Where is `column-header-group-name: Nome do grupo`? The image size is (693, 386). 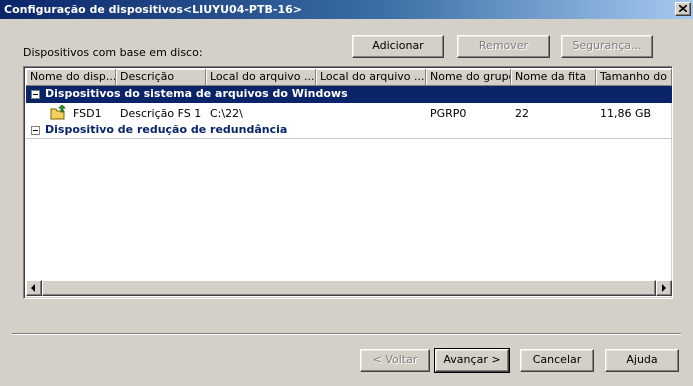
column-header-group-name: Nome do grupo is located at coordinates (468, 77).